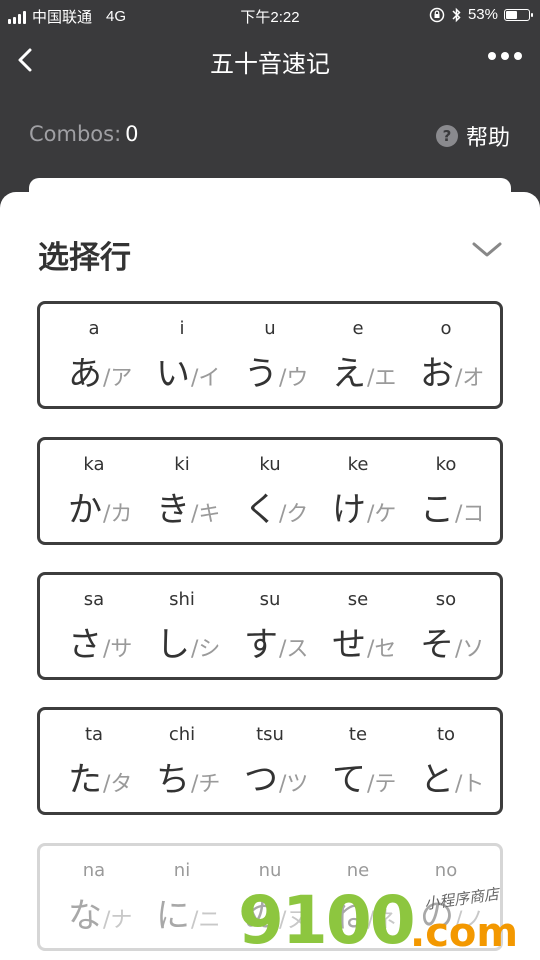 This screenshot has height=960, width=540. What do you see at coordinates (182, 599) in the screenshot?
I see `romaji-label: shi` at bounding box center [182, 599].